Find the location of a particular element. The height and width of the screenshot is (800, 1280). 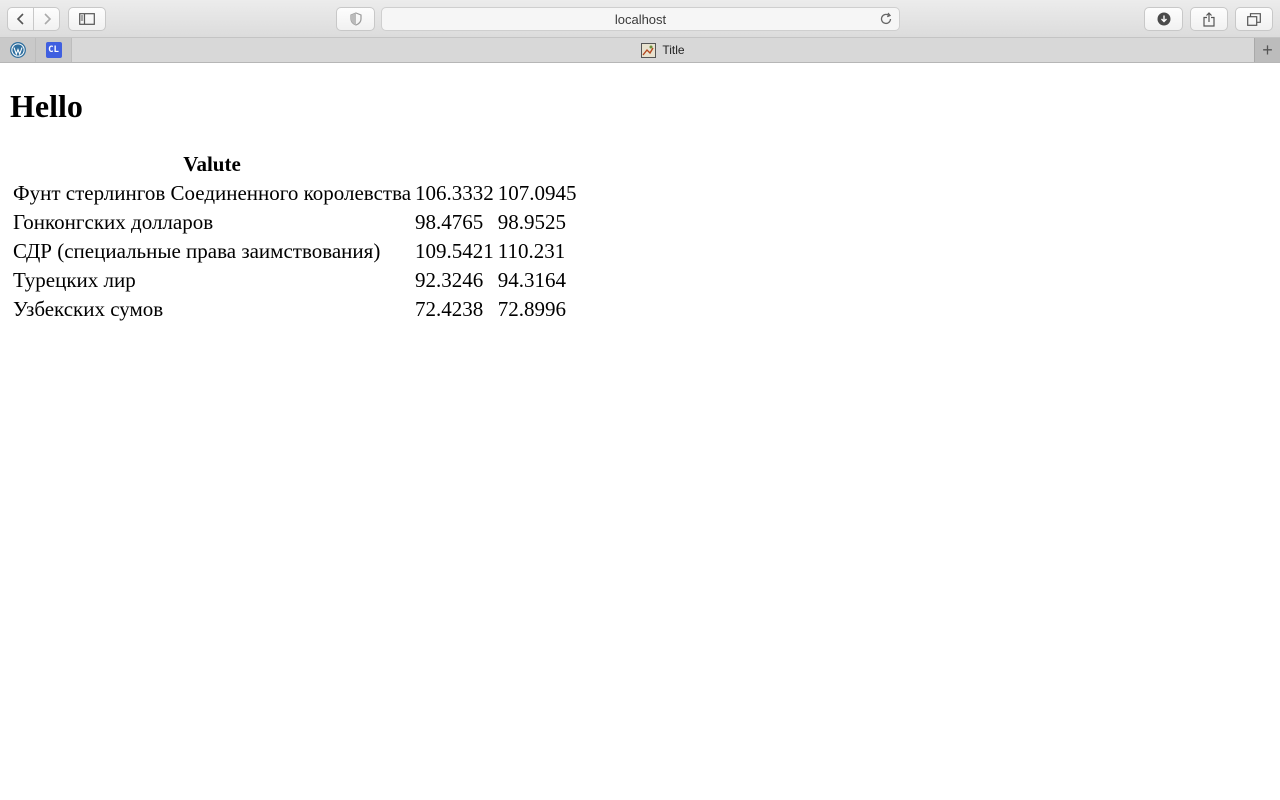

currency-value-1: 109.5421 is located at coordinates (454, 251).